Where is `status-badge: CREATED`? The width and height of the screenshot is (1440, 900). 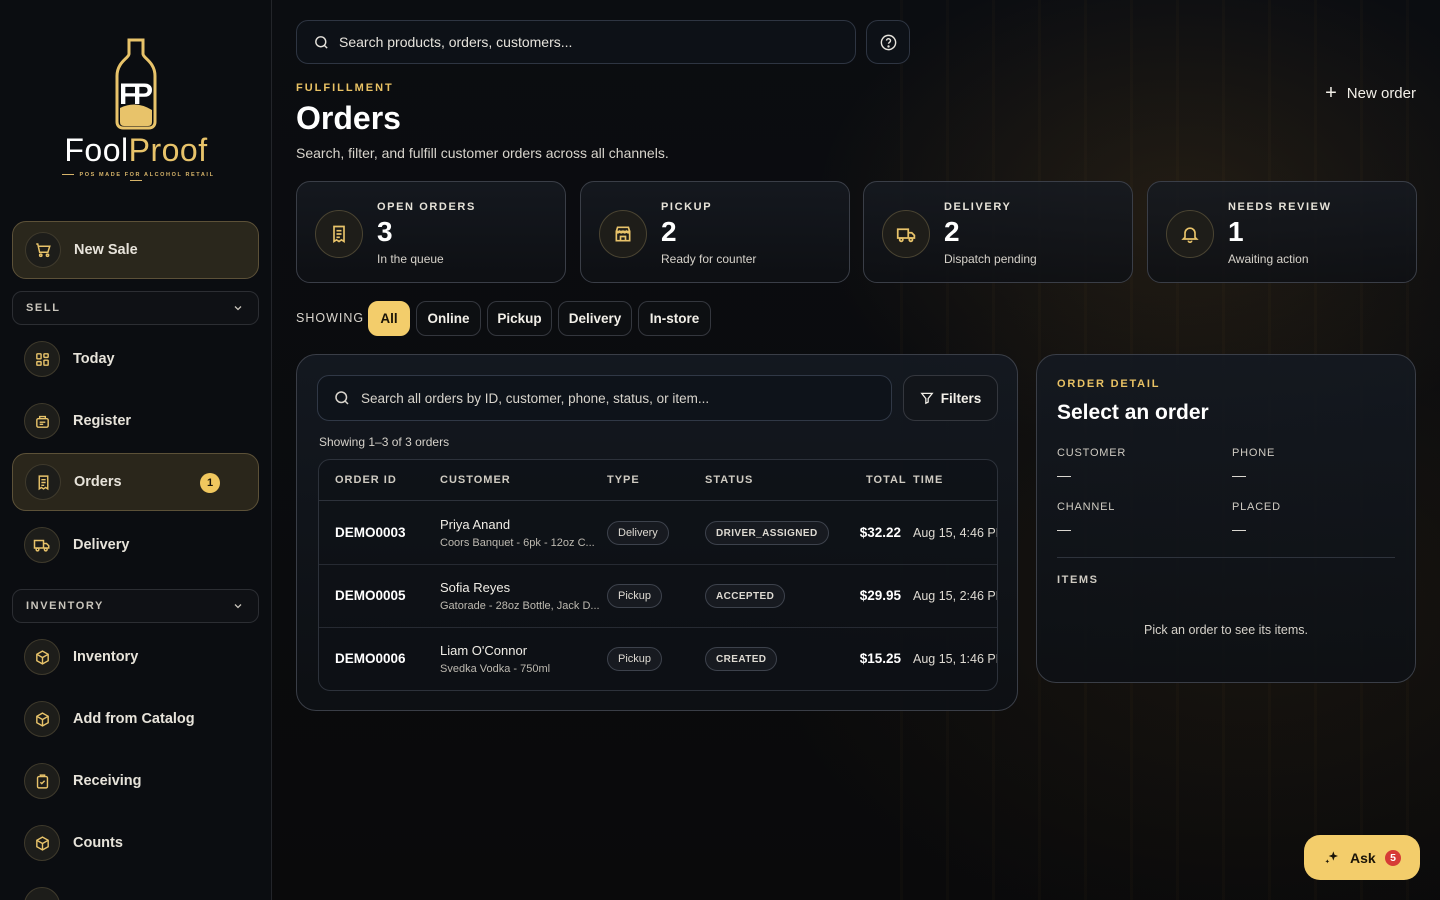 status-badge: CREATED is located at coordinates (741, 659).